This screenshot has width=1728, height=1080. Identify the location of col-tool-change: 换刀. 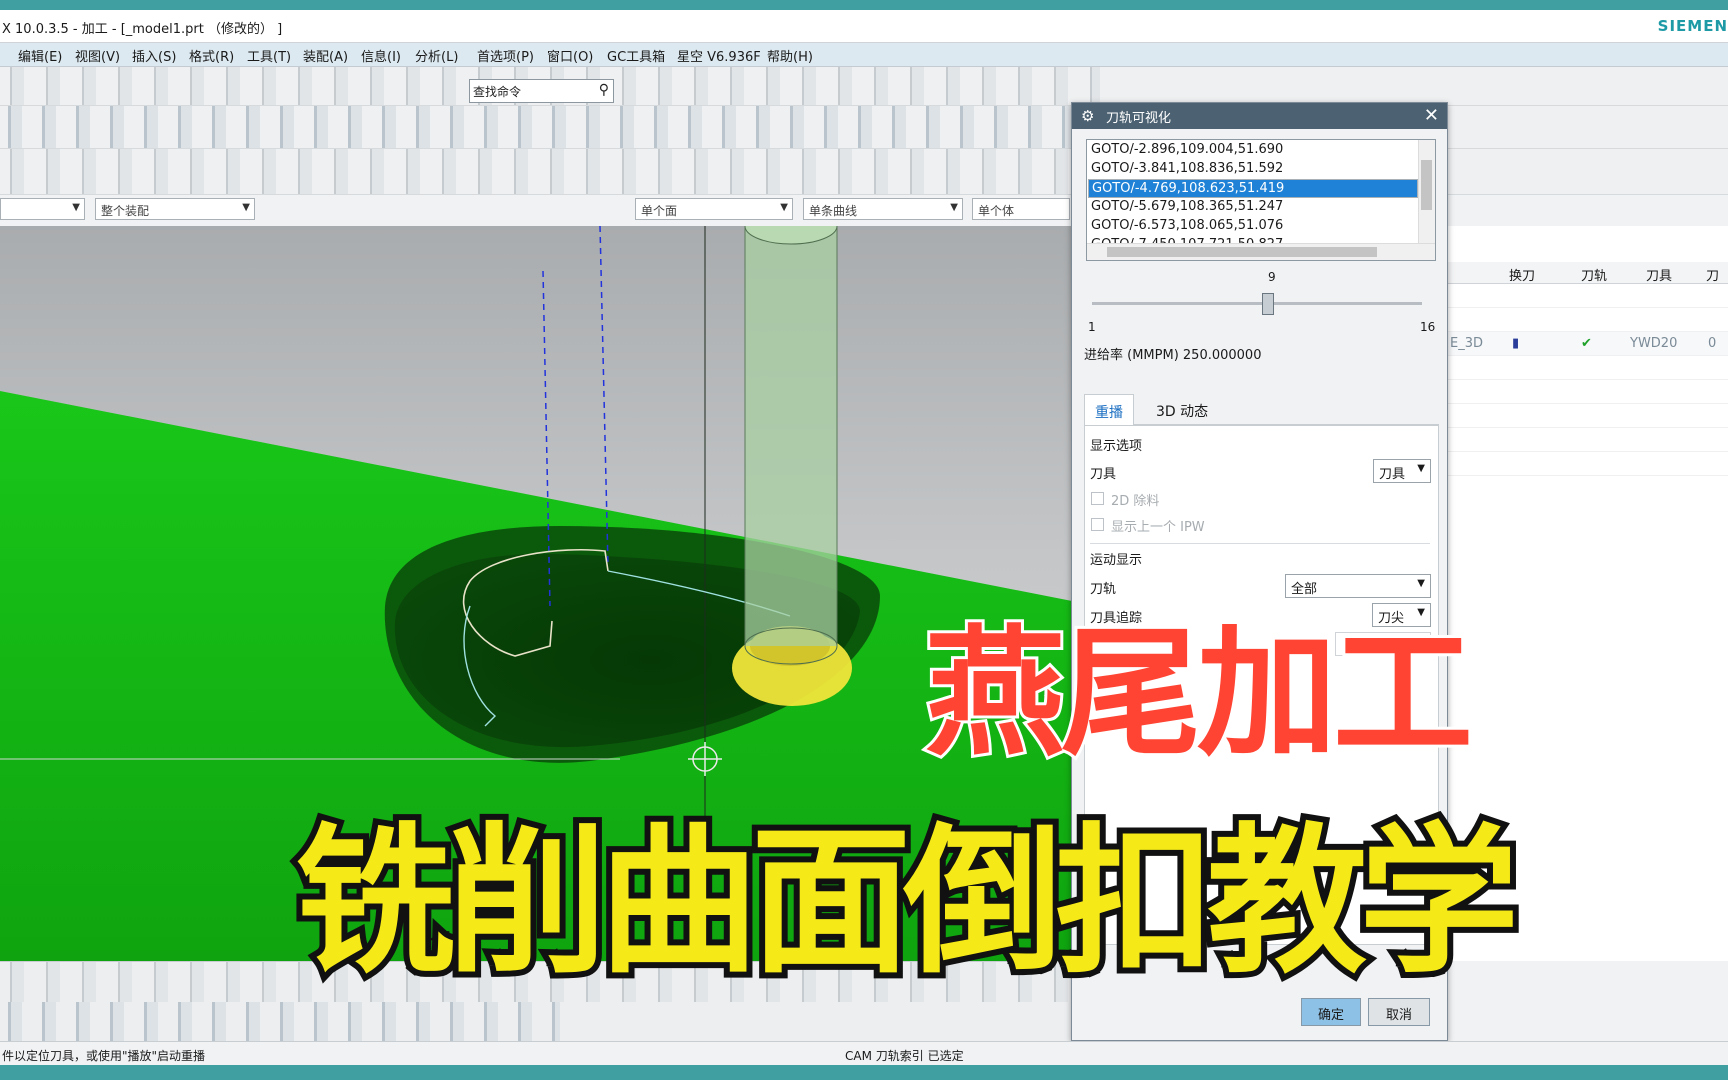
(1522, 274).